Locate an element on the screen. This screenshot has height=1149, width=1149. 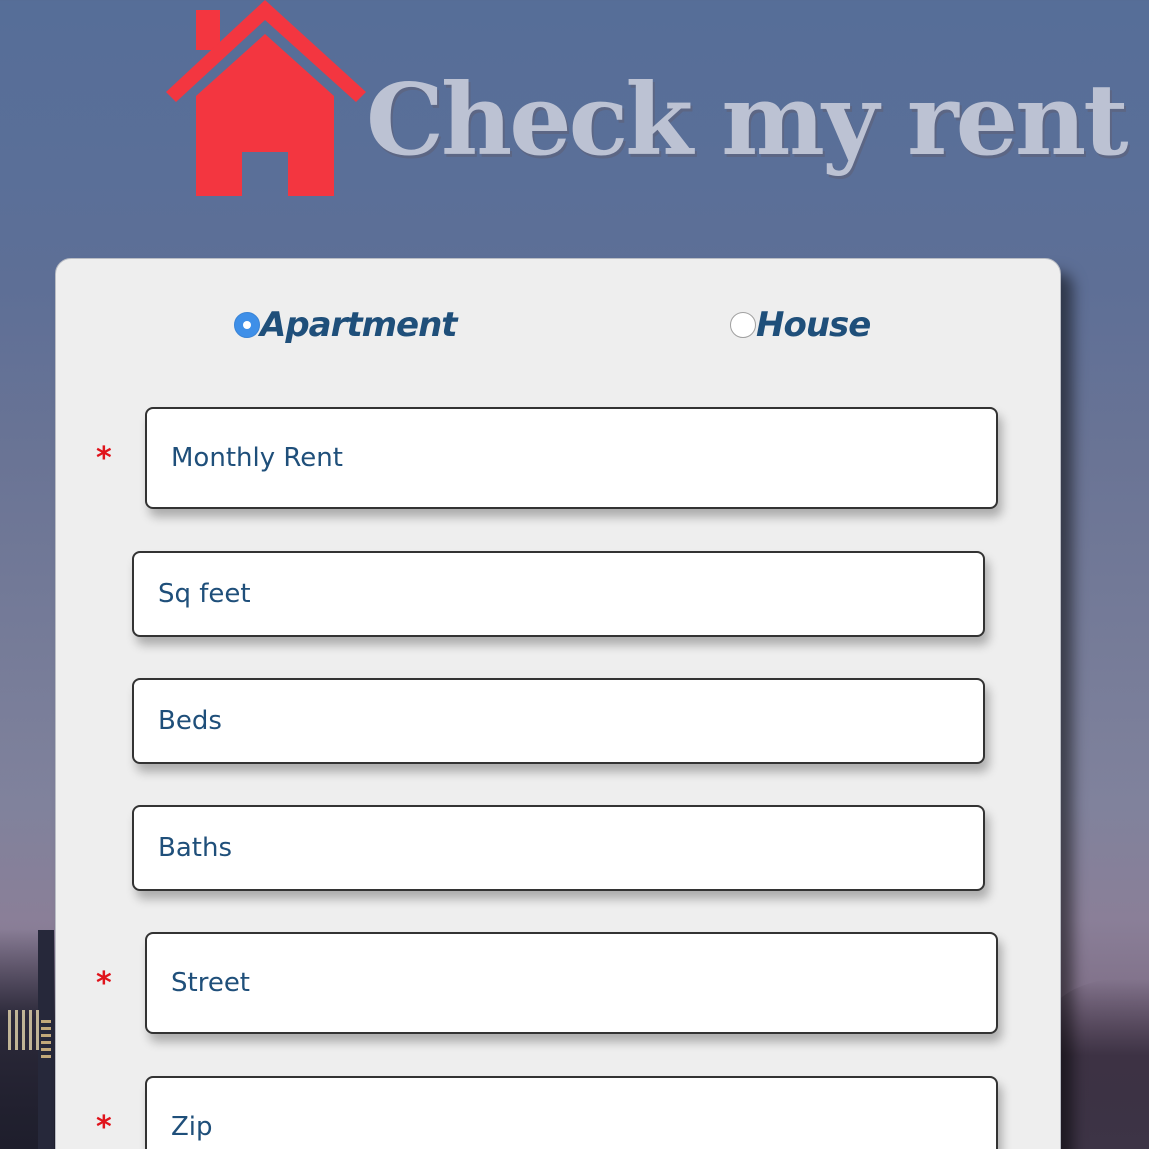
baths-input is located at coordinates (558, 848).